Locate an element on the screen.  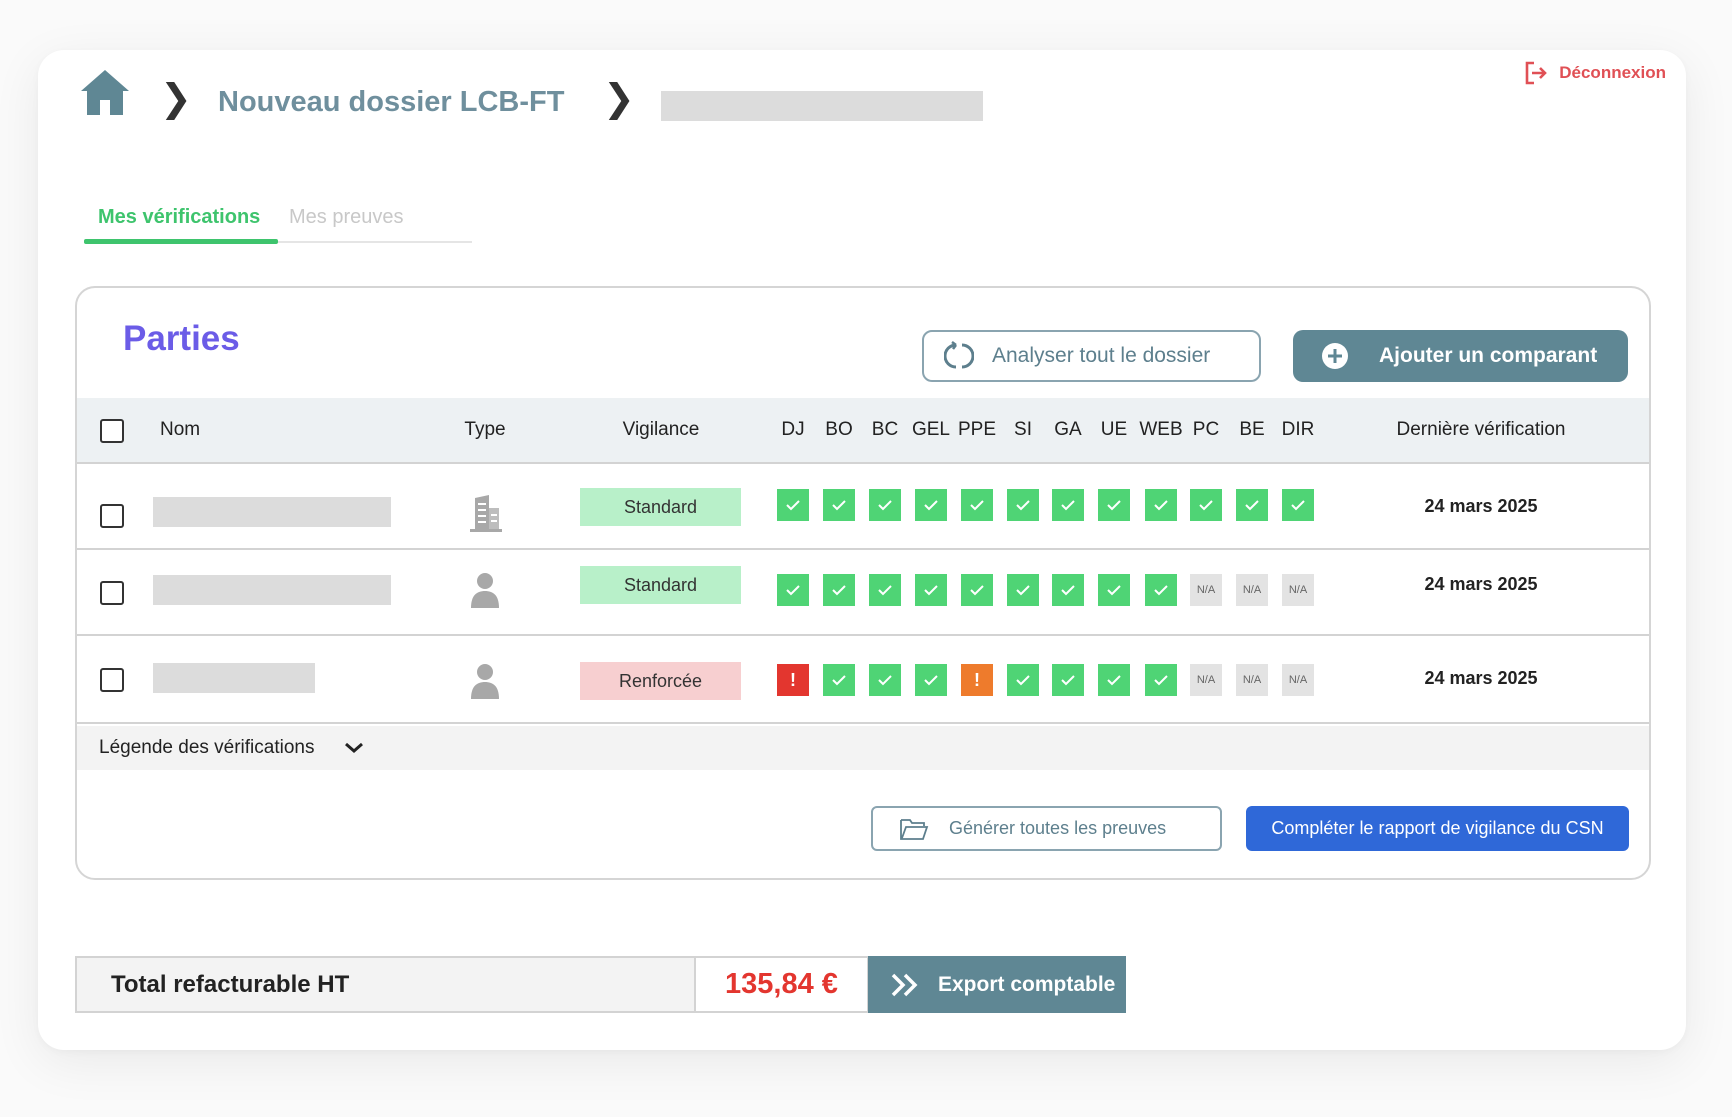
panel-title: Parties is located at coordinates (181, 338).